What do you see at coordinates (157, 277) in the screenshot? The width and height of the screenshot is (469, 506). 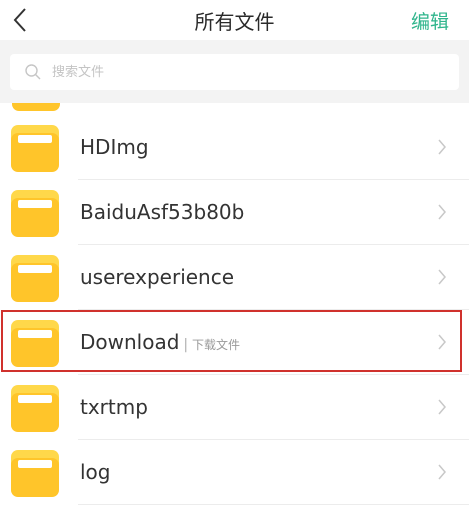 I see `file-name: userexperience` at bounding box center [157, 277].